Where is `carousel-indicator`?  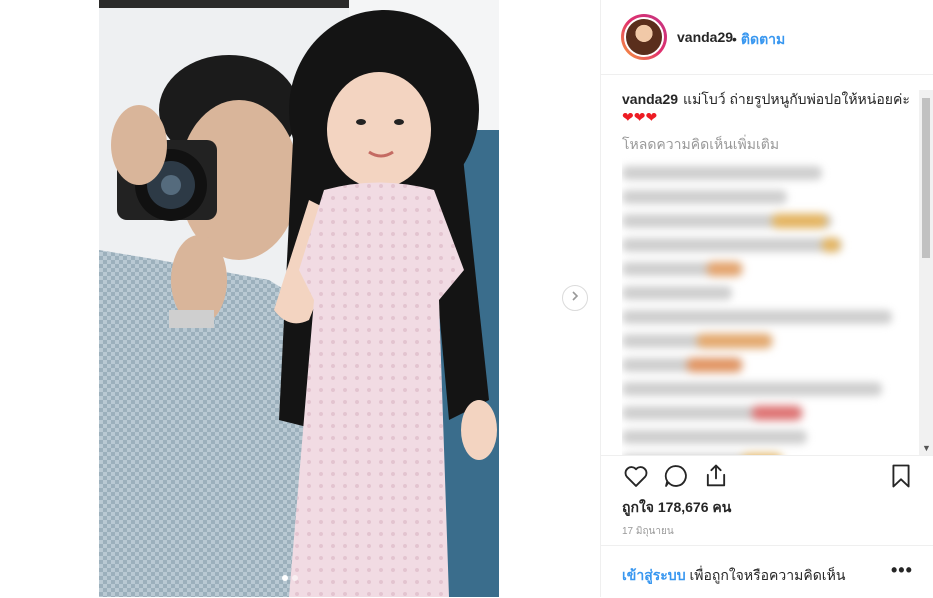
carousel-indicator is located at coordinates (290, 578).